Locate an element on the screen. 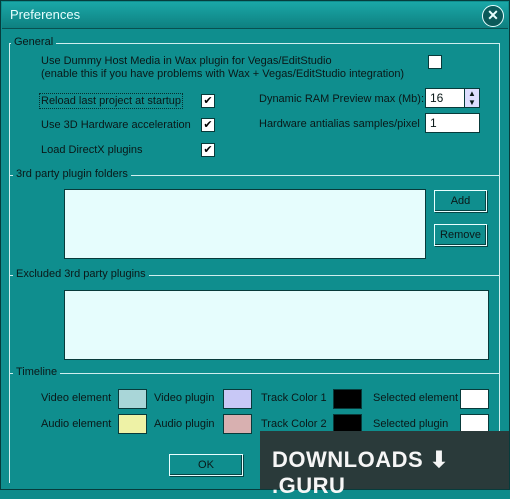  excluded-plugins-list is located at coordinates (276, 325).